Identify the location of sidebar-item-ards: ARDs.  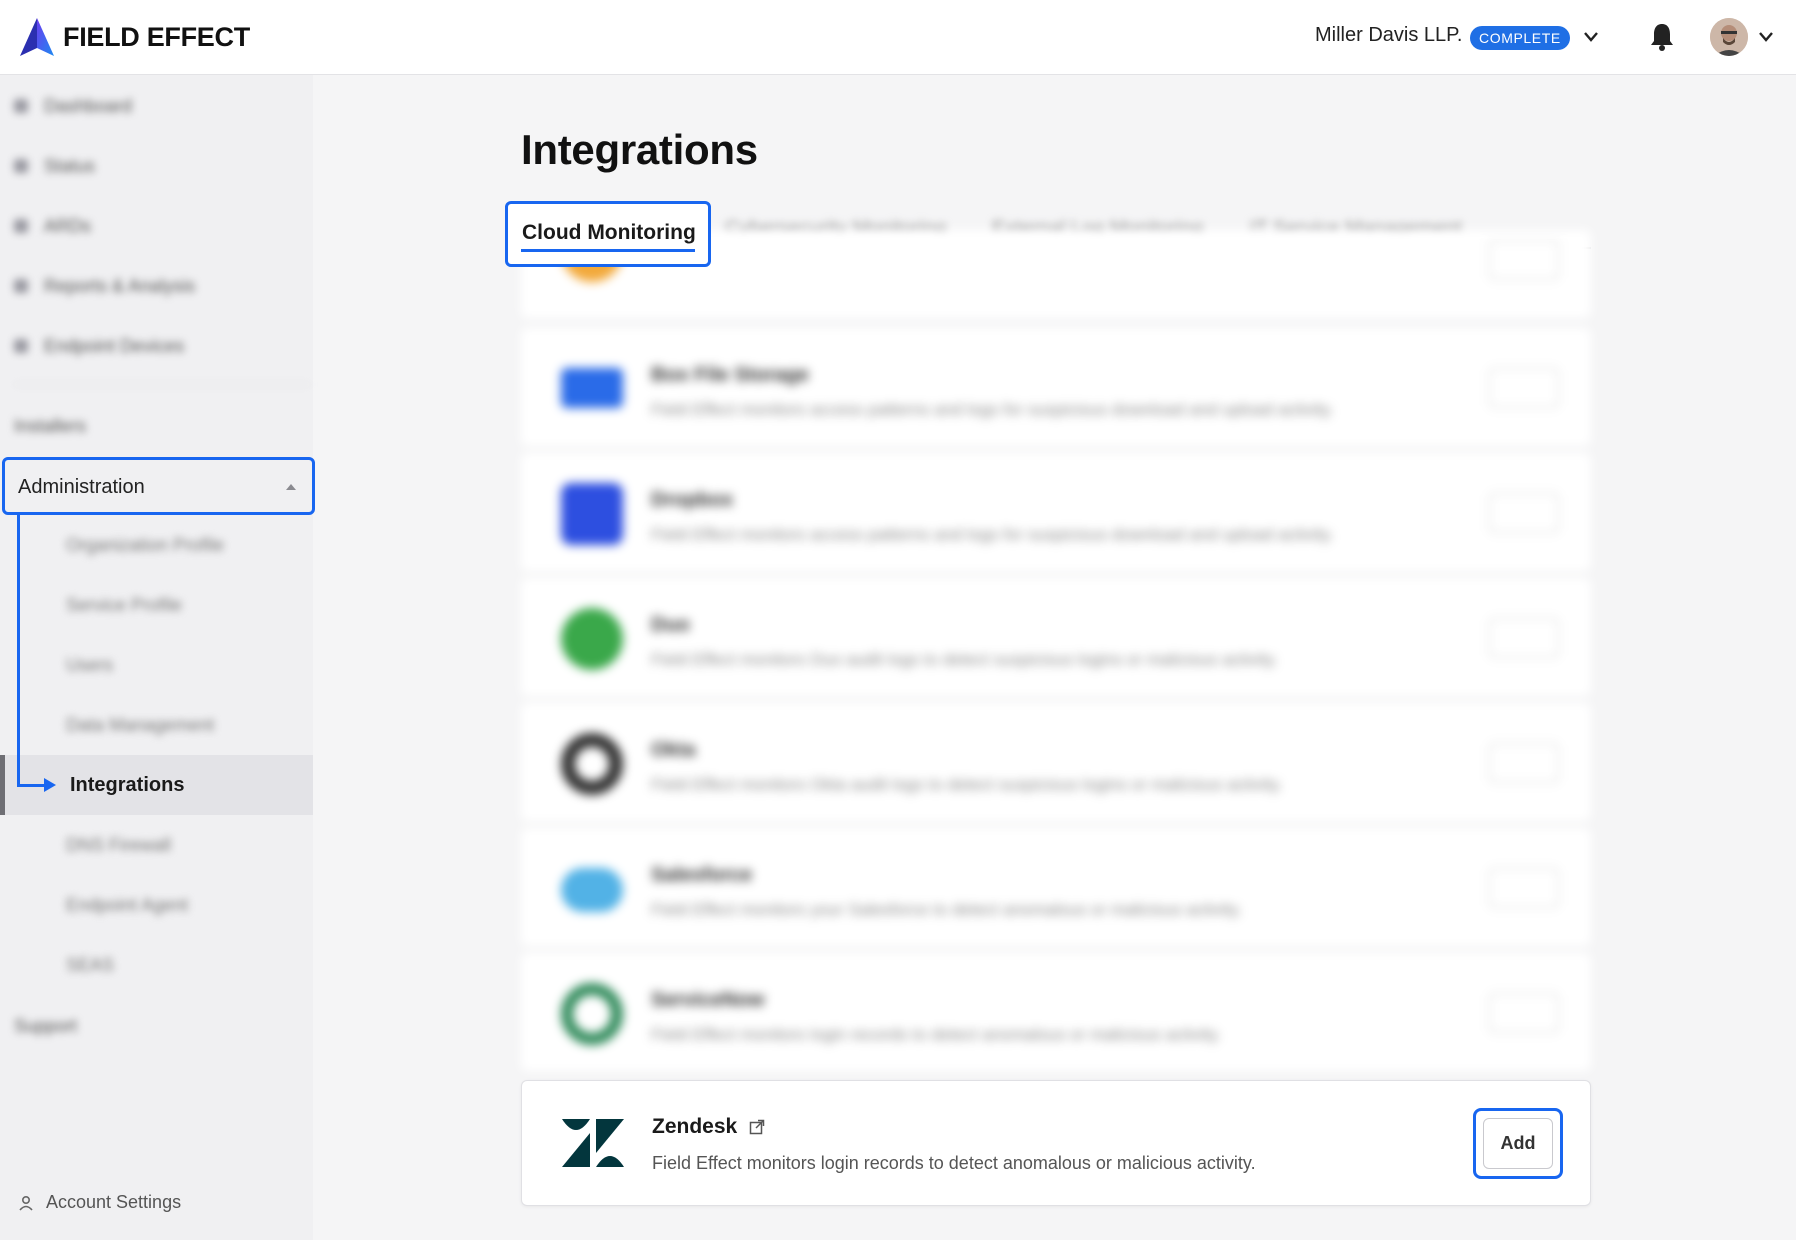
(52, 226).